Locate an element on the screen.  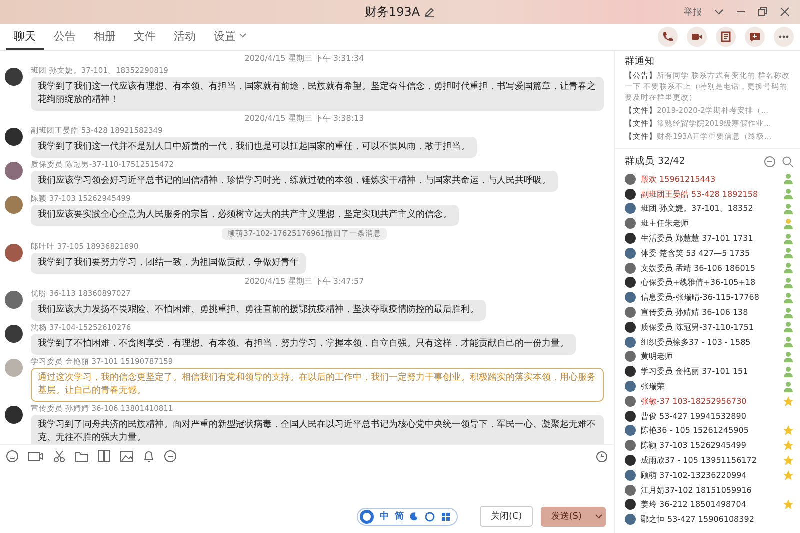
phone-icon is located at coordinates (668, 37).